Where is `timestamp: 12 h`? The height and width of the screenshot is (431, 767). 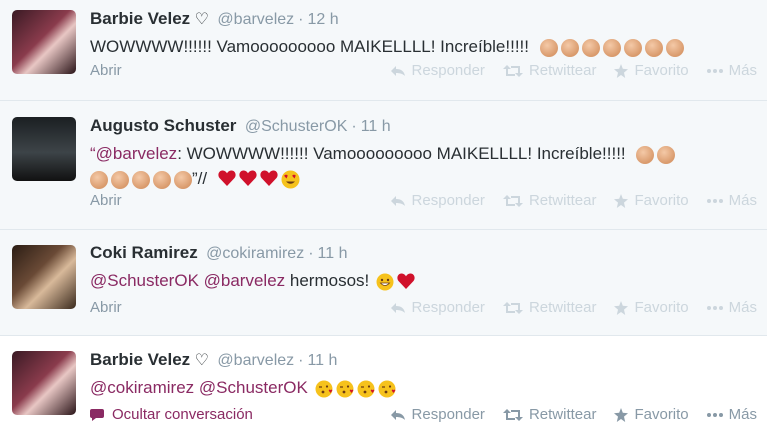 timestamp: 12 h is located at coordinates (322, 19).